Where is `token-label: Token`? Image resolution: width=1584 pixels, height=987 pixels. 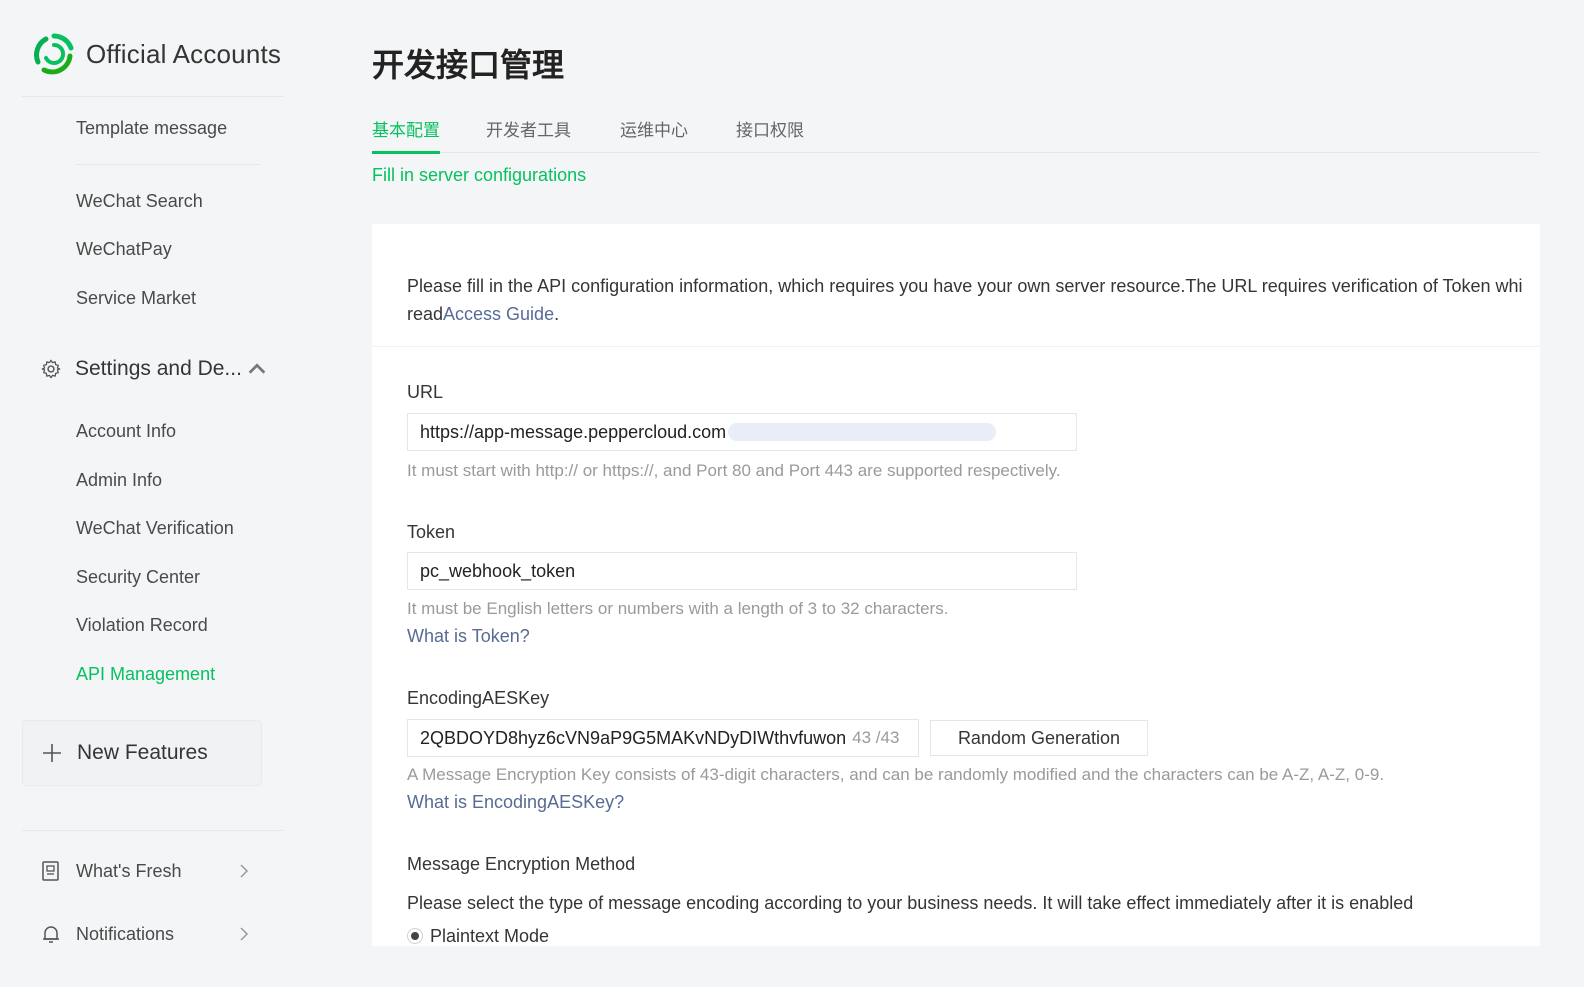
token-label: Token is located at coordinates (431, 532).